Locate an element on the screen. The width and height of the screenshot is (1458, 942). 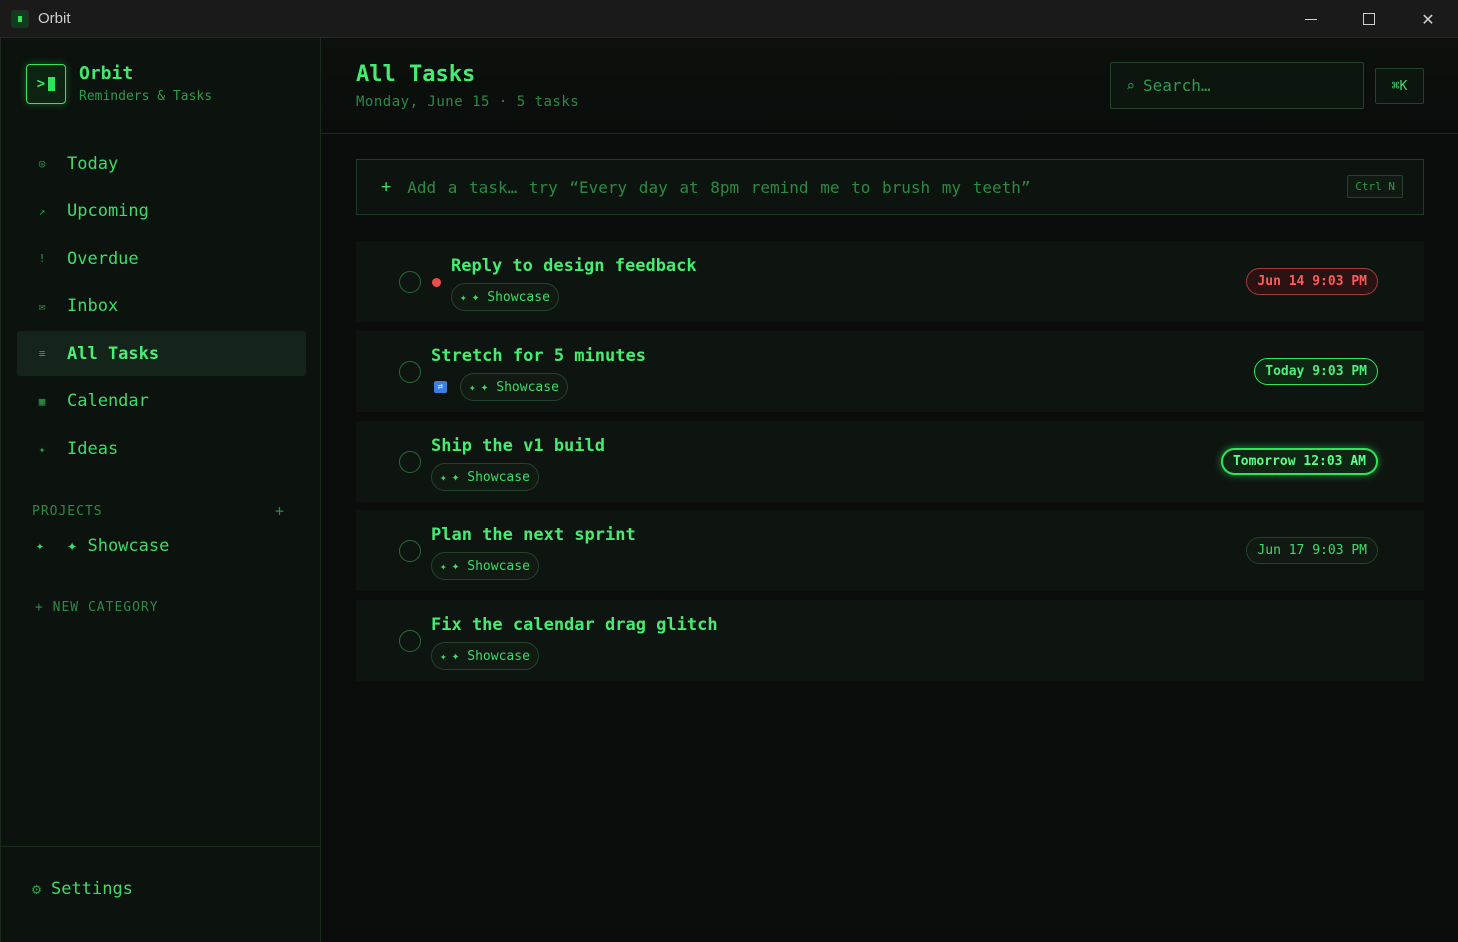
task-meta: ⇄ ✦ ✦ Showcase is located at coordinates (501, 387).